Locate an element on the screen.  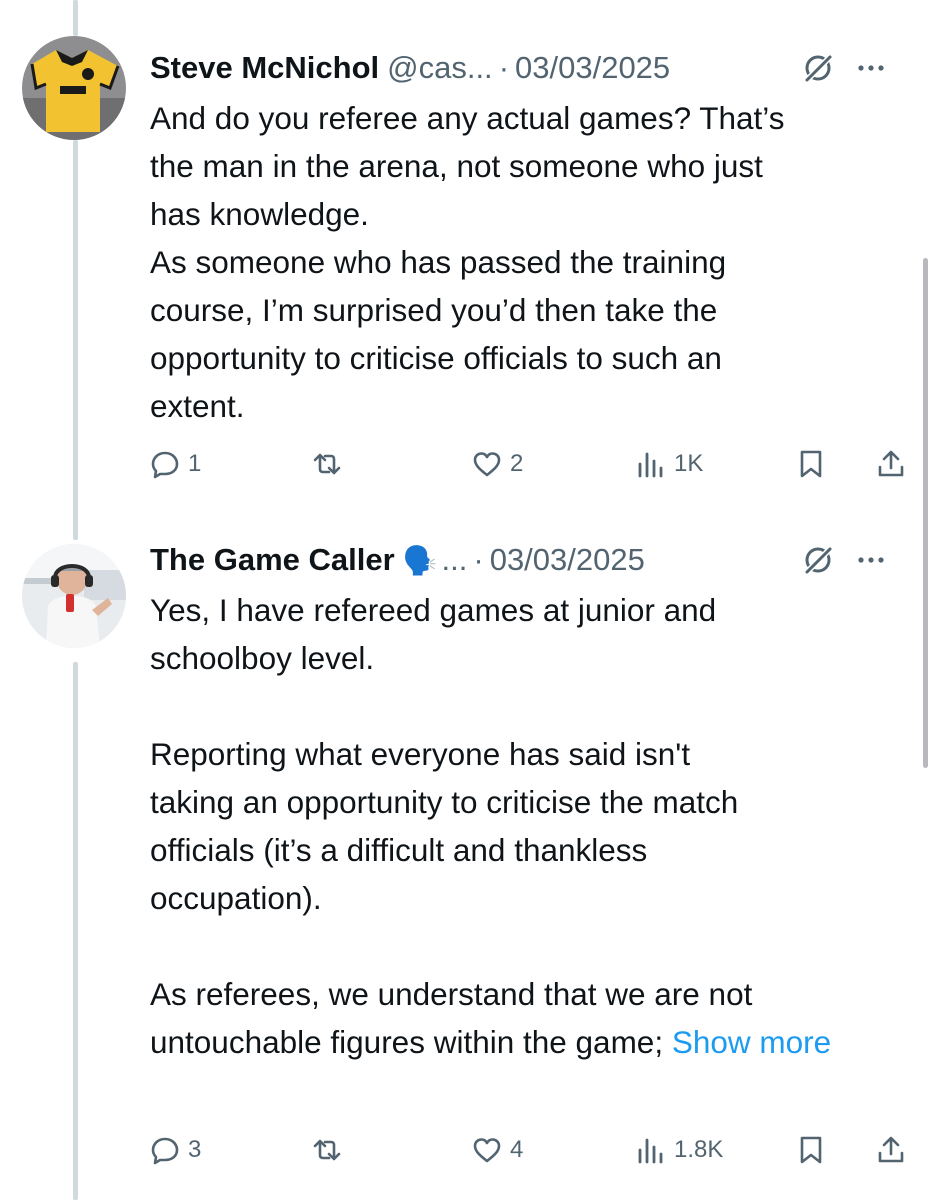
reply-button: 3 is located at coordinates (175, 1150).